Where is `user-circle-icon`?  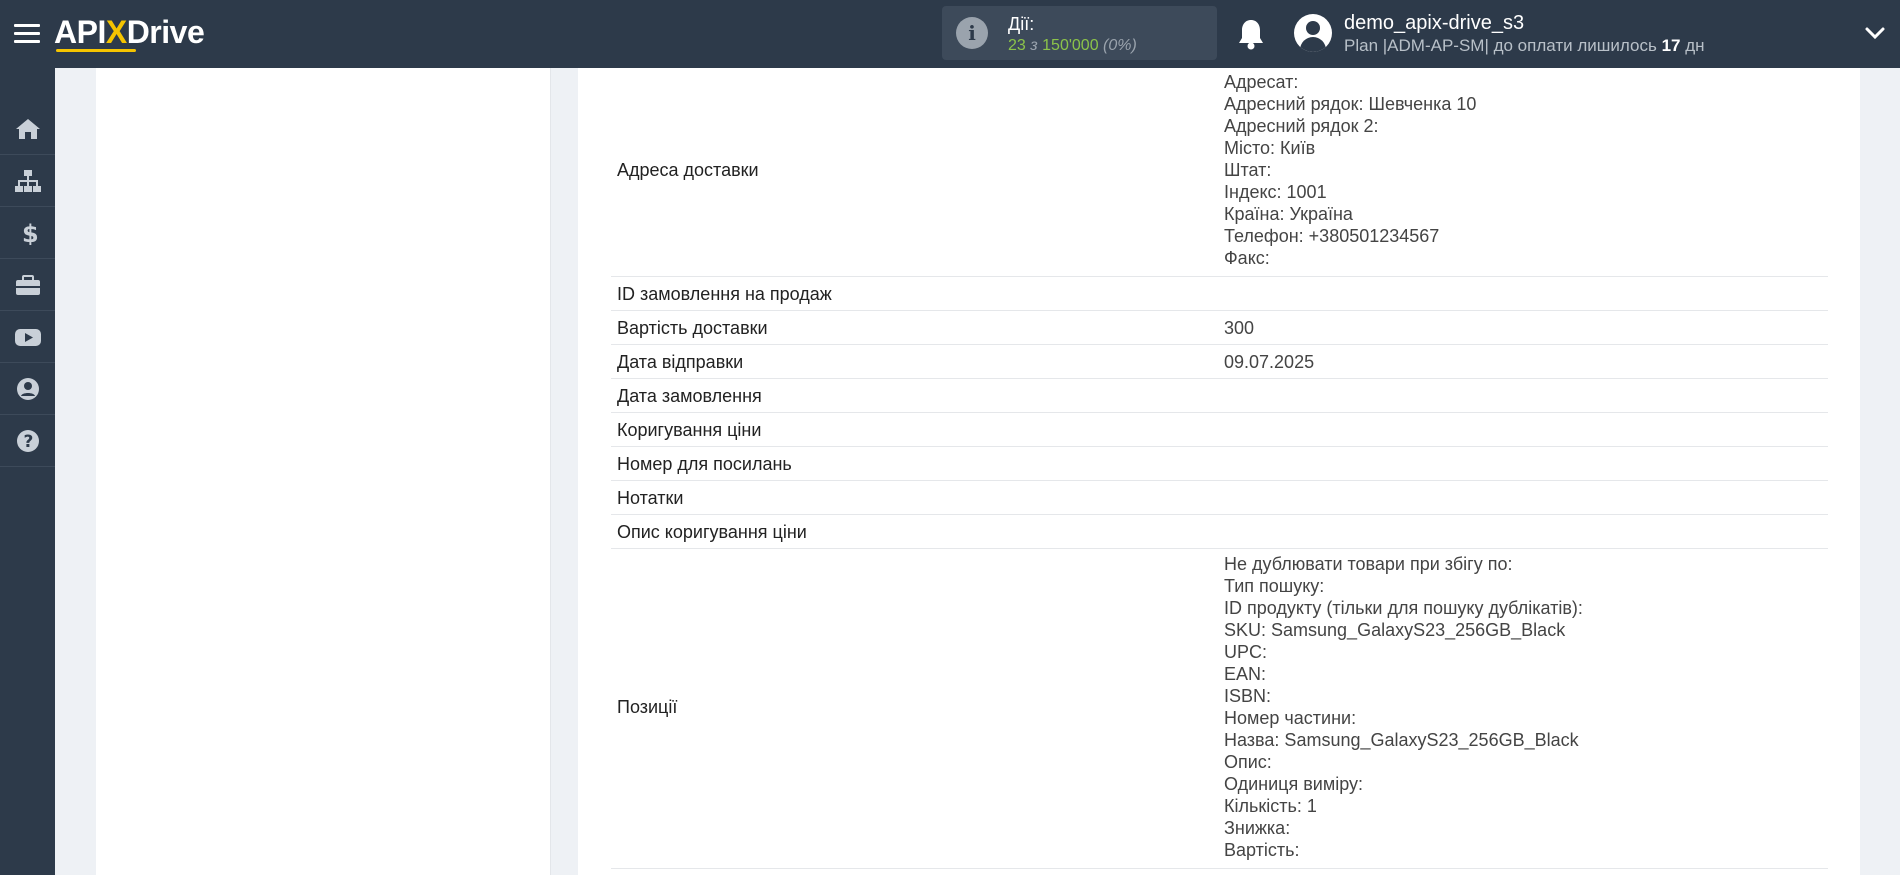 user-circle-icon is located at coordinates (28, 389).